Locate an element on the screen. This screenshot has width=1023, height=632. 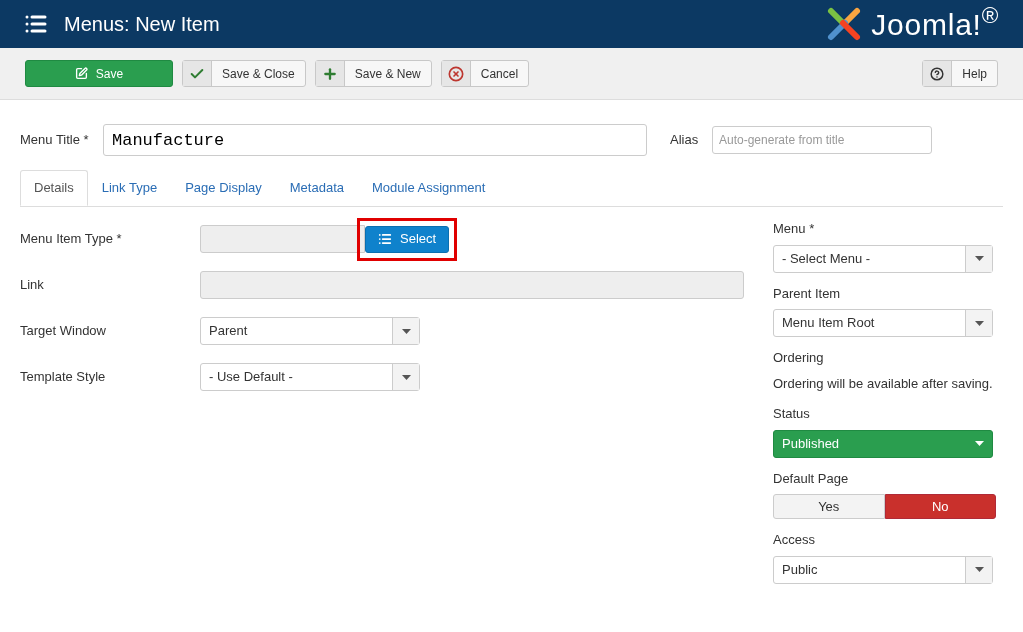
dropdown-value: - Select Menu - is located at coordinates (826, 258).